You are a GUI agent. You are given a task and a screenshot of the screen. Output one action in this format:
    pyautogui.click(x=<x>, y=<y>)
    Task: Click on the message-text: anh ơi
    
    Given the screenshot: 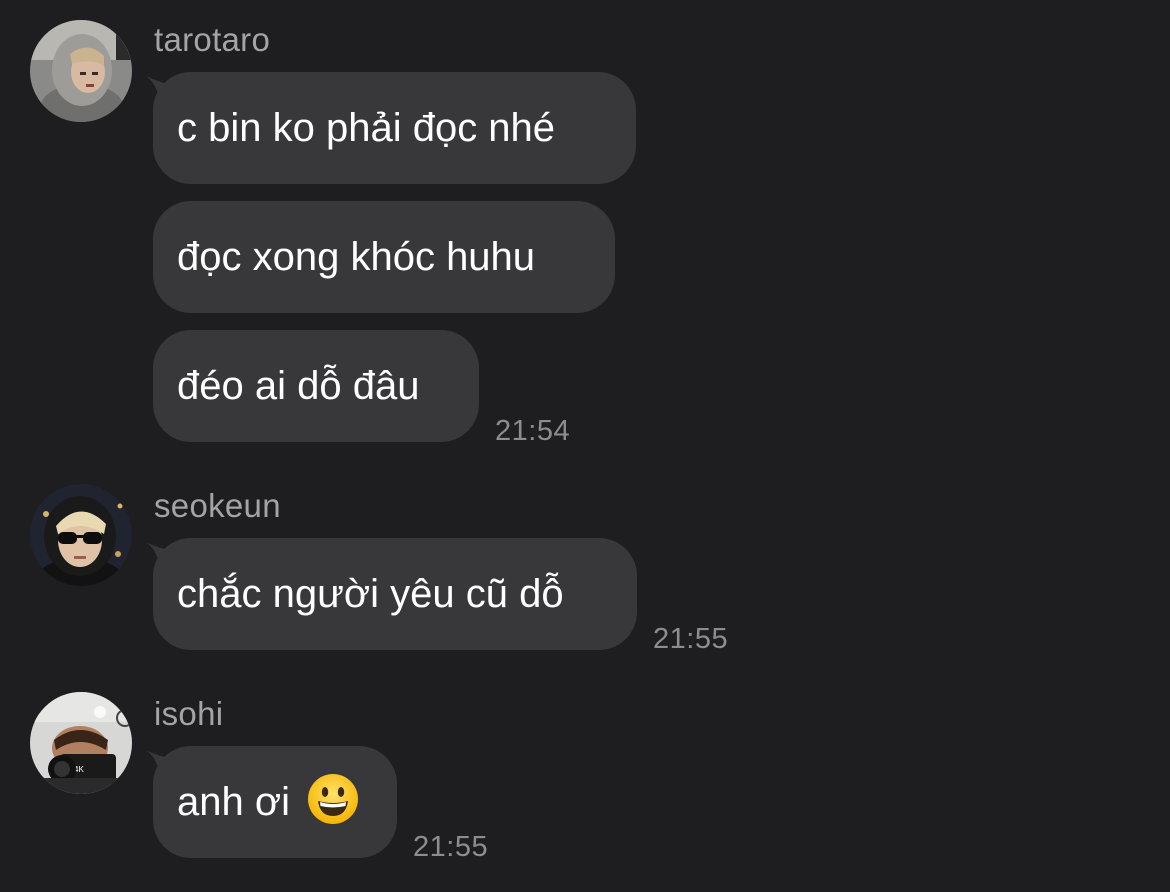 What is the action you would take?
    pyautogui.click(x=233, y=802)
    